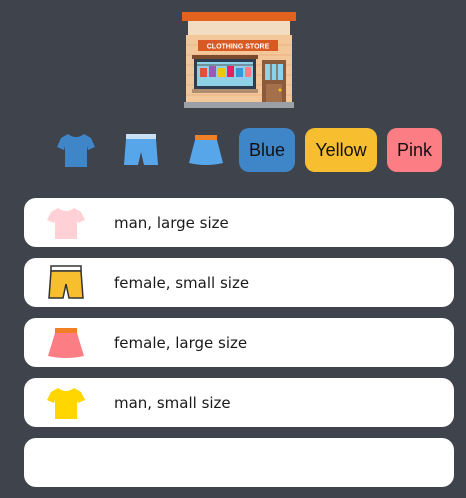 The width and height of the screenshot is (466, 498). I want to click on list-item: female, small size, so click(239, 282).